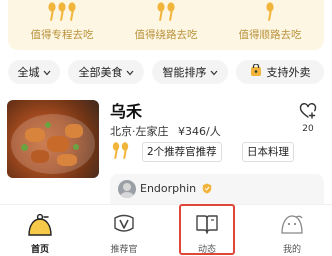 The width and height of the screenshot is (332, 256). I want to click on tab-mine: 我的, so click(292, 230).